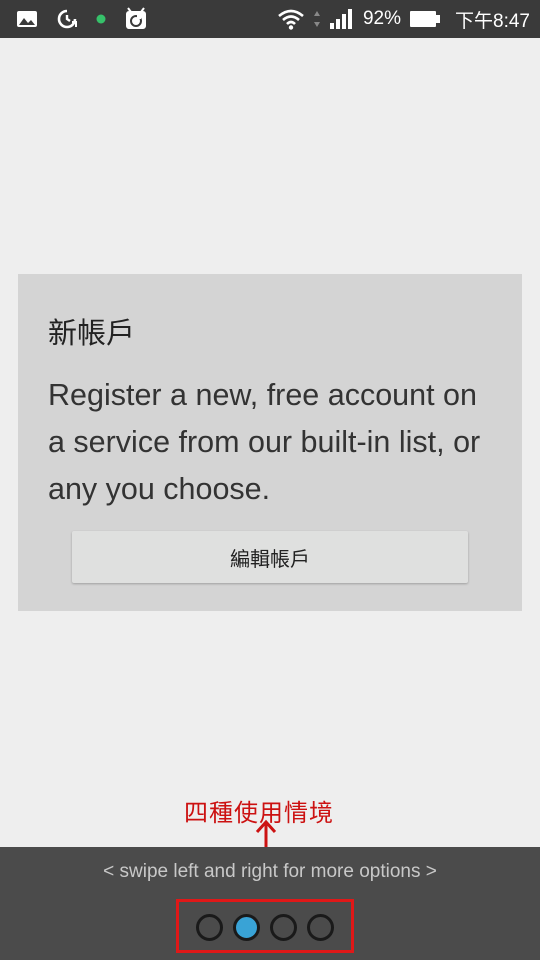 Image resolution: width=540 pixels, height=960 pixels. What do you see at coordinates (492, 21) in the screenshot?
I see `clock: 下午8:47` at bounding box center [492, 21].